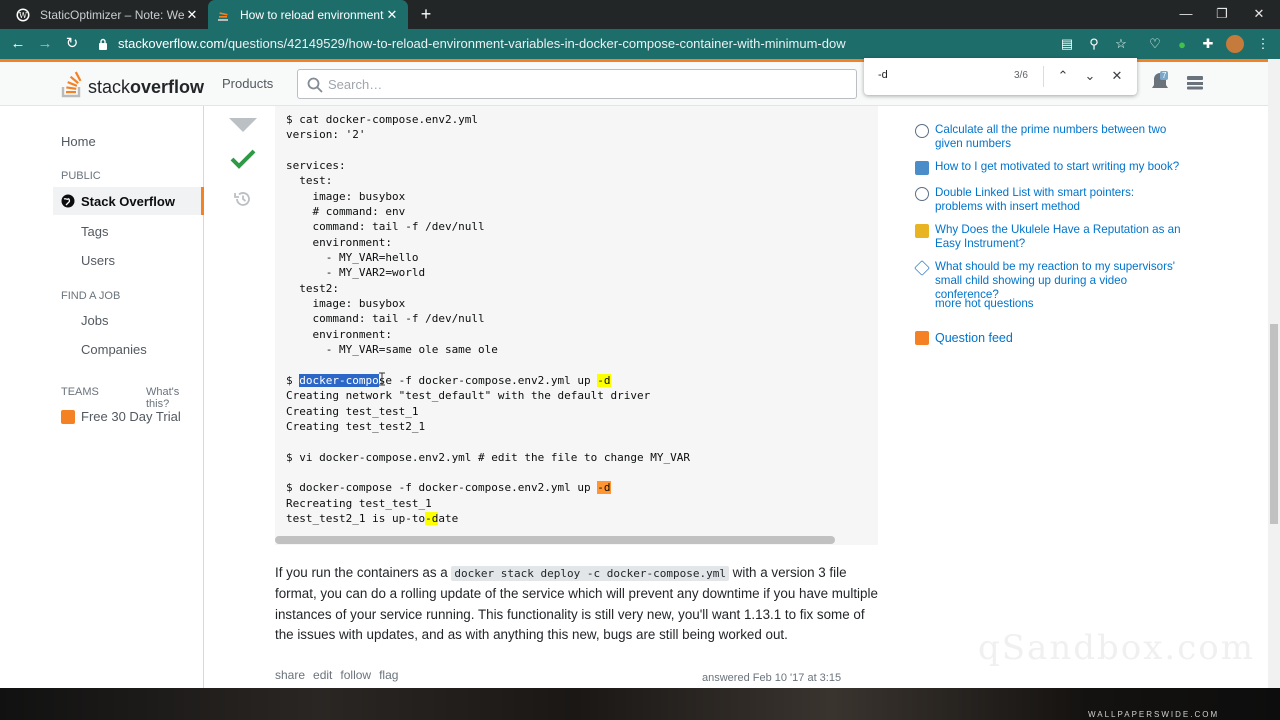 Image resolution: width=1280 pixels, height=720 pixels. I want to click on downvote-arrow-icon, so click(243, 125).